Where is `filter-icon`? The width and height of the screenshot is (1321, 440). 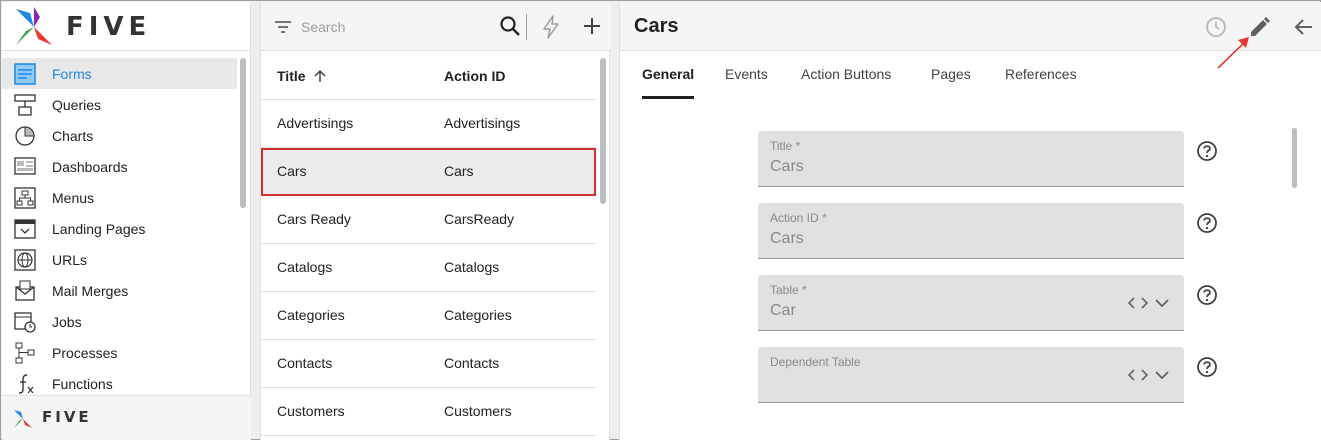
filter-icon is located at coordinates (283, 27).